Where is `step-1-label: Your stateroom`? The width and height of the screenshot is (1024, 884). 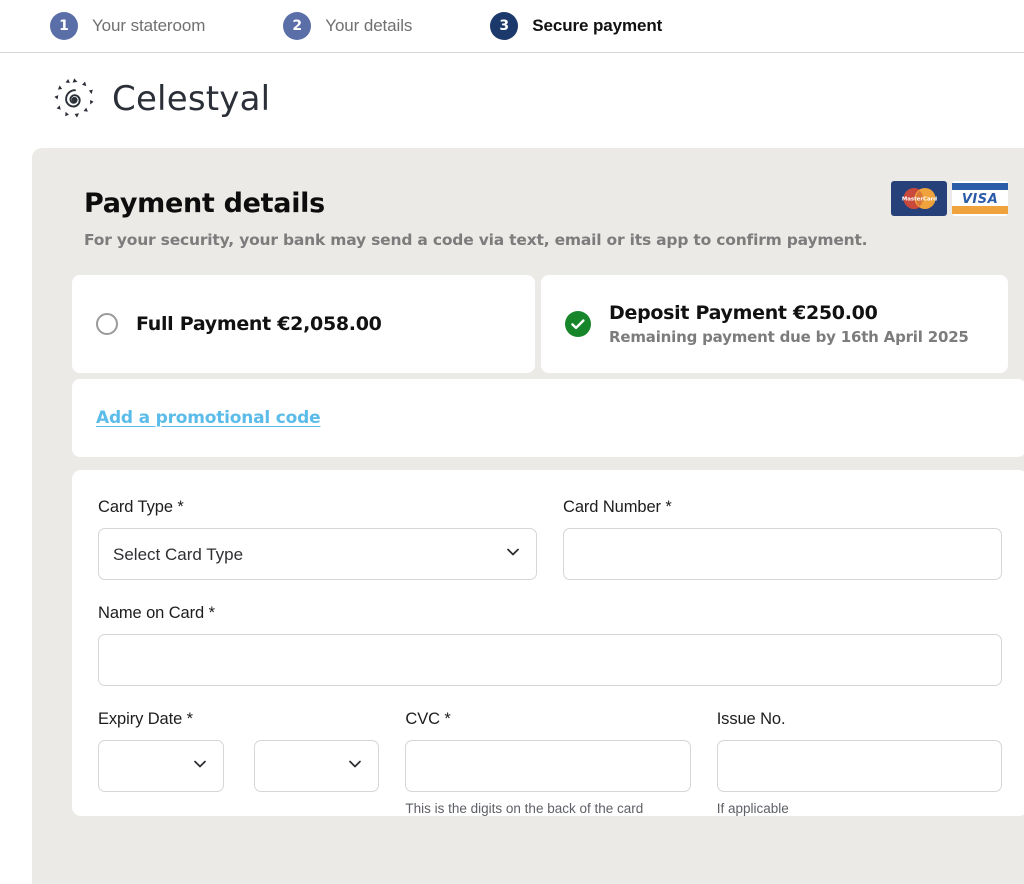
step-1-label: Your stateroom is located at coordinates (149, 25).